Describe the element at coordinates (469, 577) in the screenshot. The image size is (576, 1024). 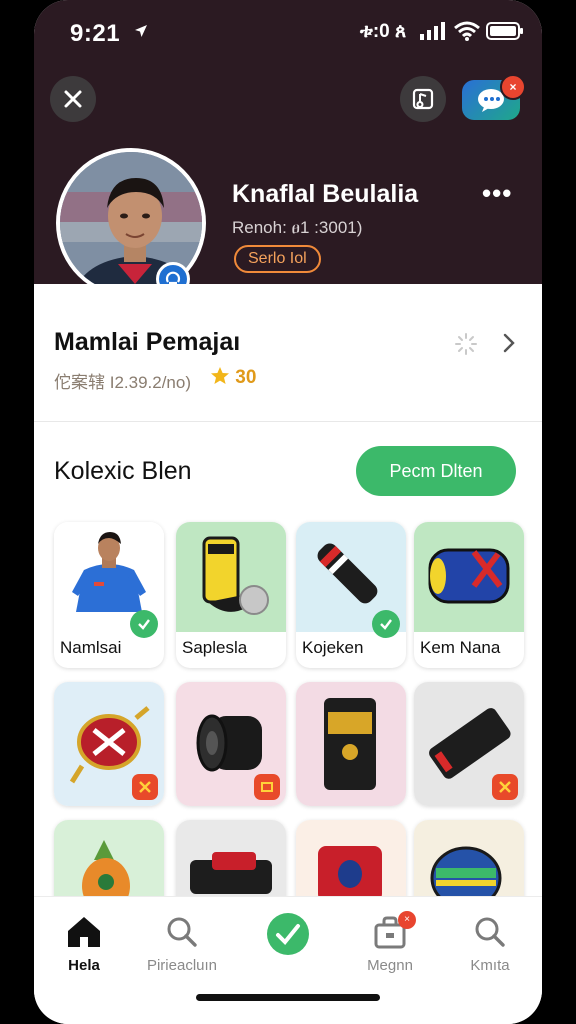
I see `sports-bag-image` at that location.